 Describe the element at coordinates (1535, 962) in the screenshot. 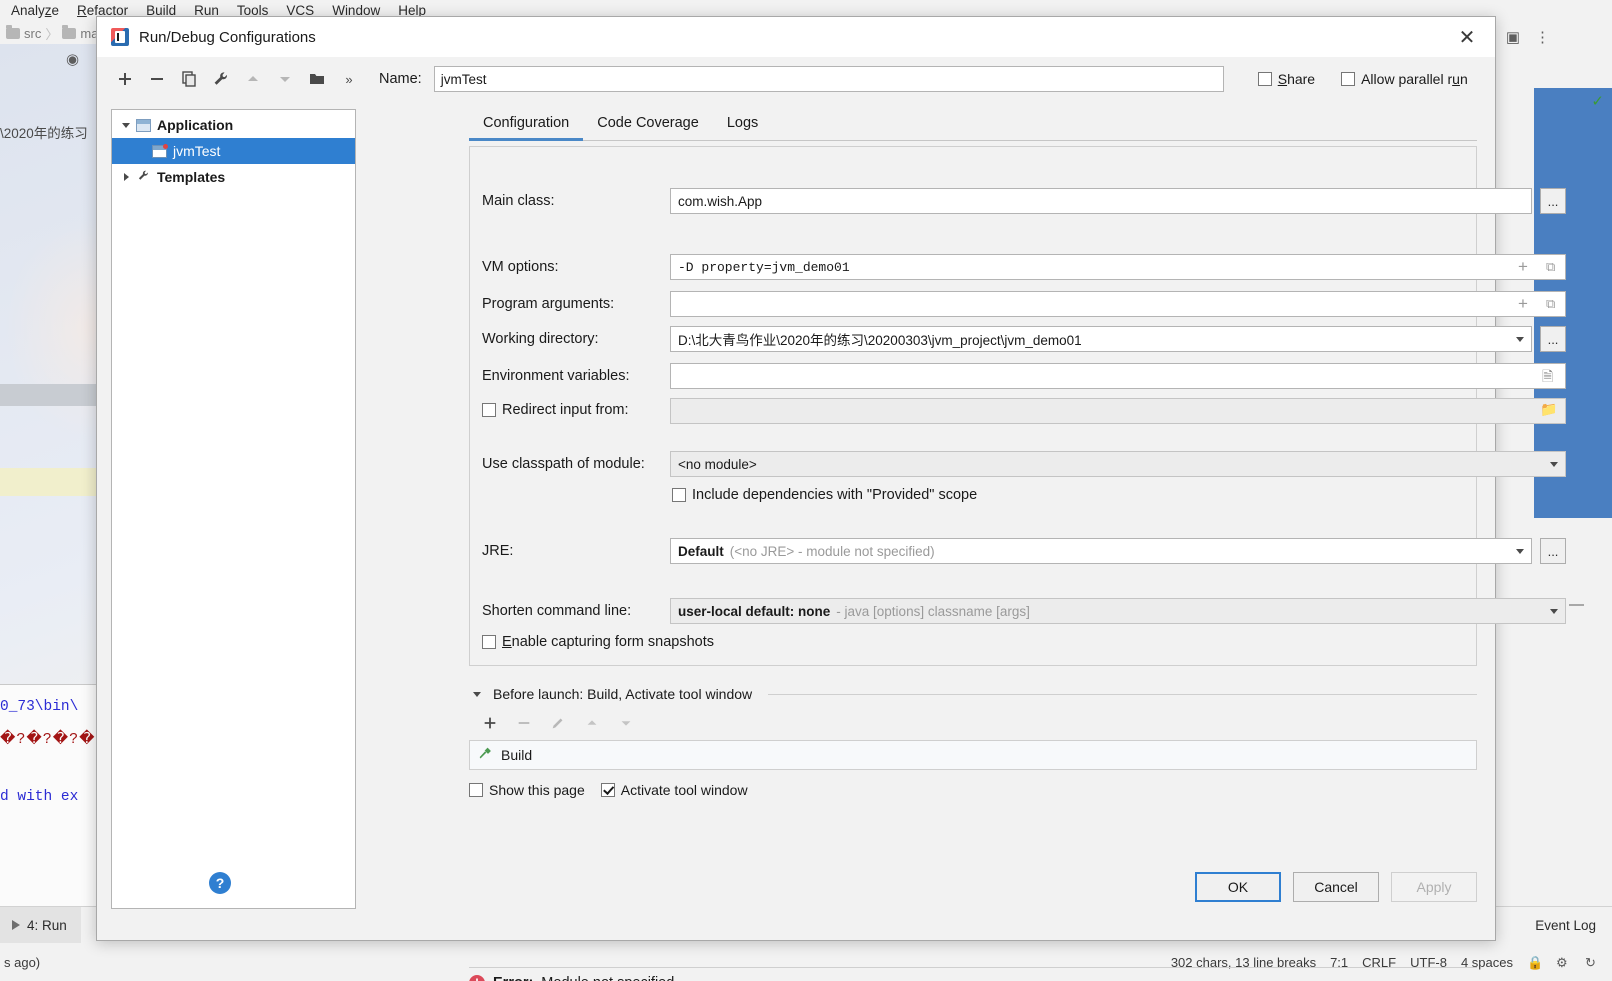

I see `lock-icon: 🔒` at that location.